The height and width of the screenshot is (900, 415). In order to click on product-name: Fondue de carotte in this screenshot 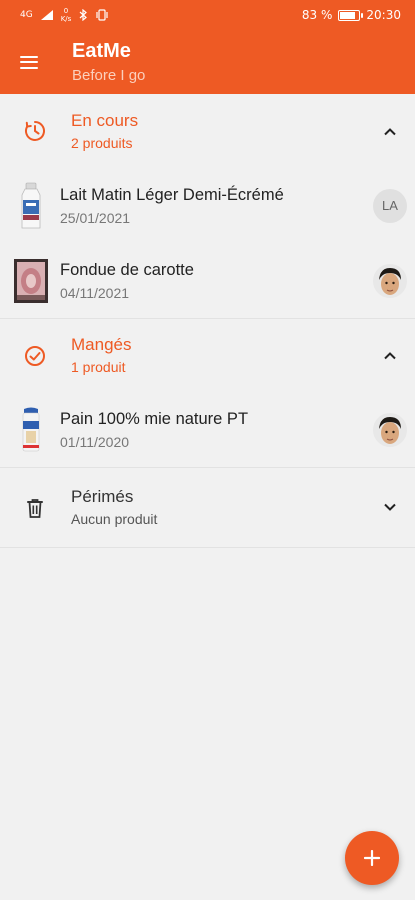, I will do `click(127, 269)`.